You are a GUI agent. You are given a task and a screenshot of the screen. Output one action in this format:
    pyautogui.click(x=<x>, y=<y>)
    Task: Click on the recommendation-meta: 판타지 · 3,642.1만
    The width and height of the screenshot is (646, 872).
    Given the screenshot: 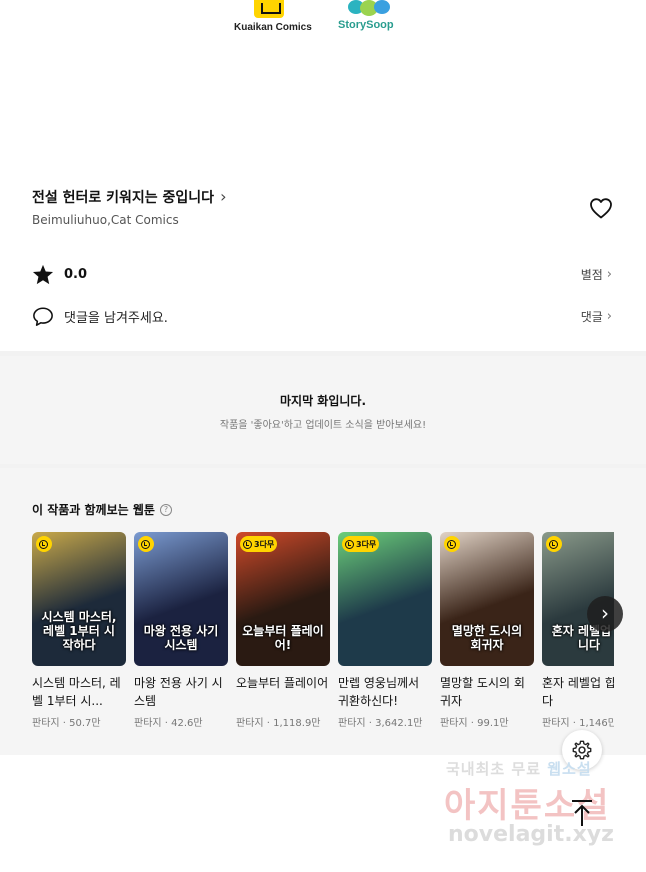 What is the action you would take?
    pyautogui.click(x=380, y=723)
    